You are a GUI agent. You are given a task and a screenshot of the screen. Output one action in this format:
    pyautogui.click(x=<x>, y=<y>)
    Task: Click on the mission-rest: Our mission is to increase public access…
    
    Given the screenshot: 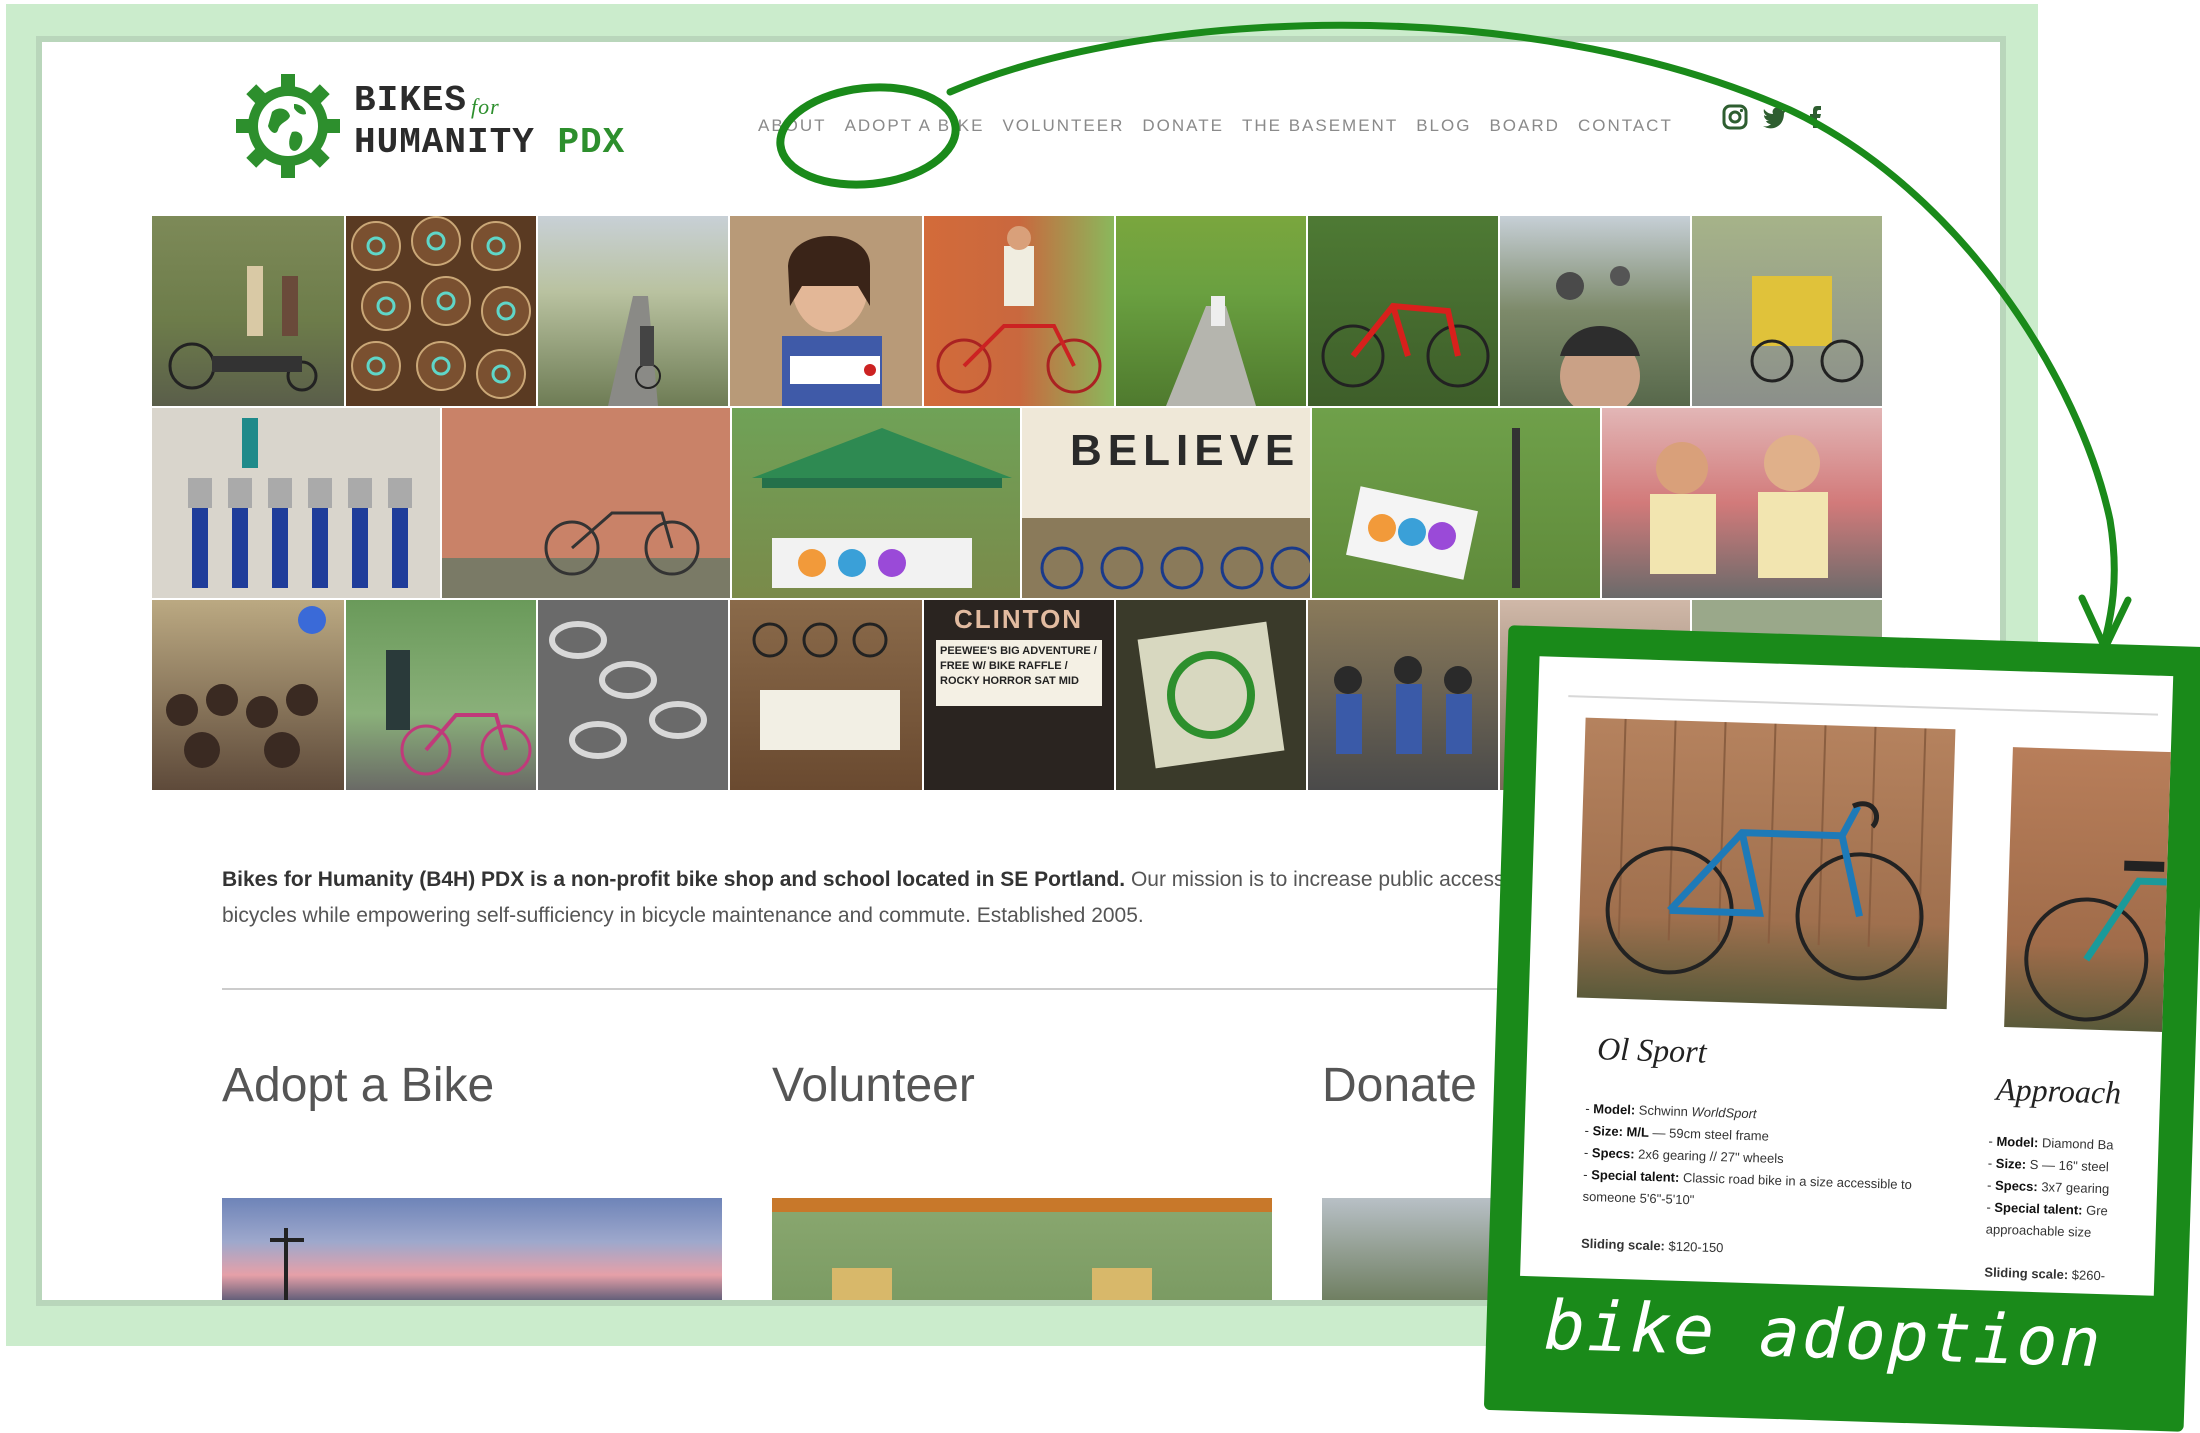 What is the action you would take?
    pyautogui.click(x=1326, y=879)
    